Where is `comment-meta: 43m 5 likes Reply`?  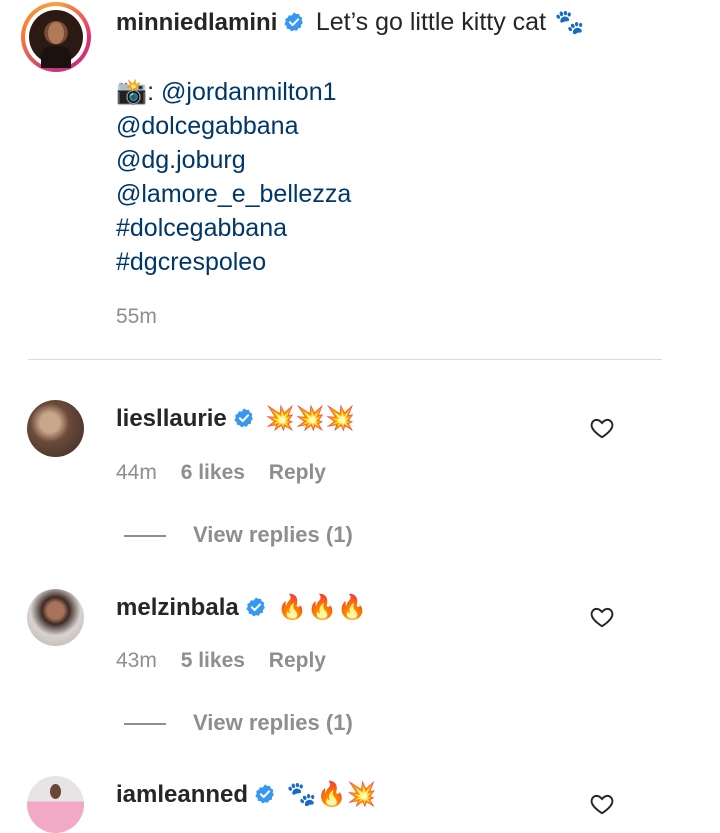
comment-meta: 43m 5 likes Reply is located at coordinates (230, 661).